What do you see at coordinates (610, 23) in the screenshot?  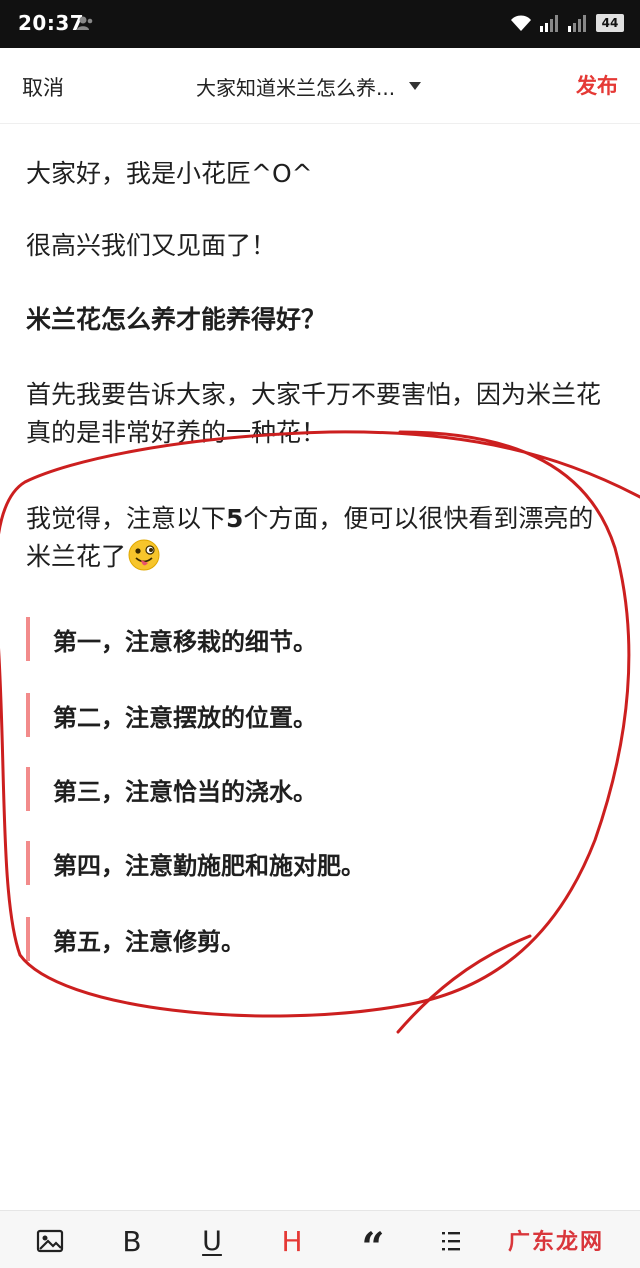 I see `battery-indicator: 44` at bounding box center [610, 23].